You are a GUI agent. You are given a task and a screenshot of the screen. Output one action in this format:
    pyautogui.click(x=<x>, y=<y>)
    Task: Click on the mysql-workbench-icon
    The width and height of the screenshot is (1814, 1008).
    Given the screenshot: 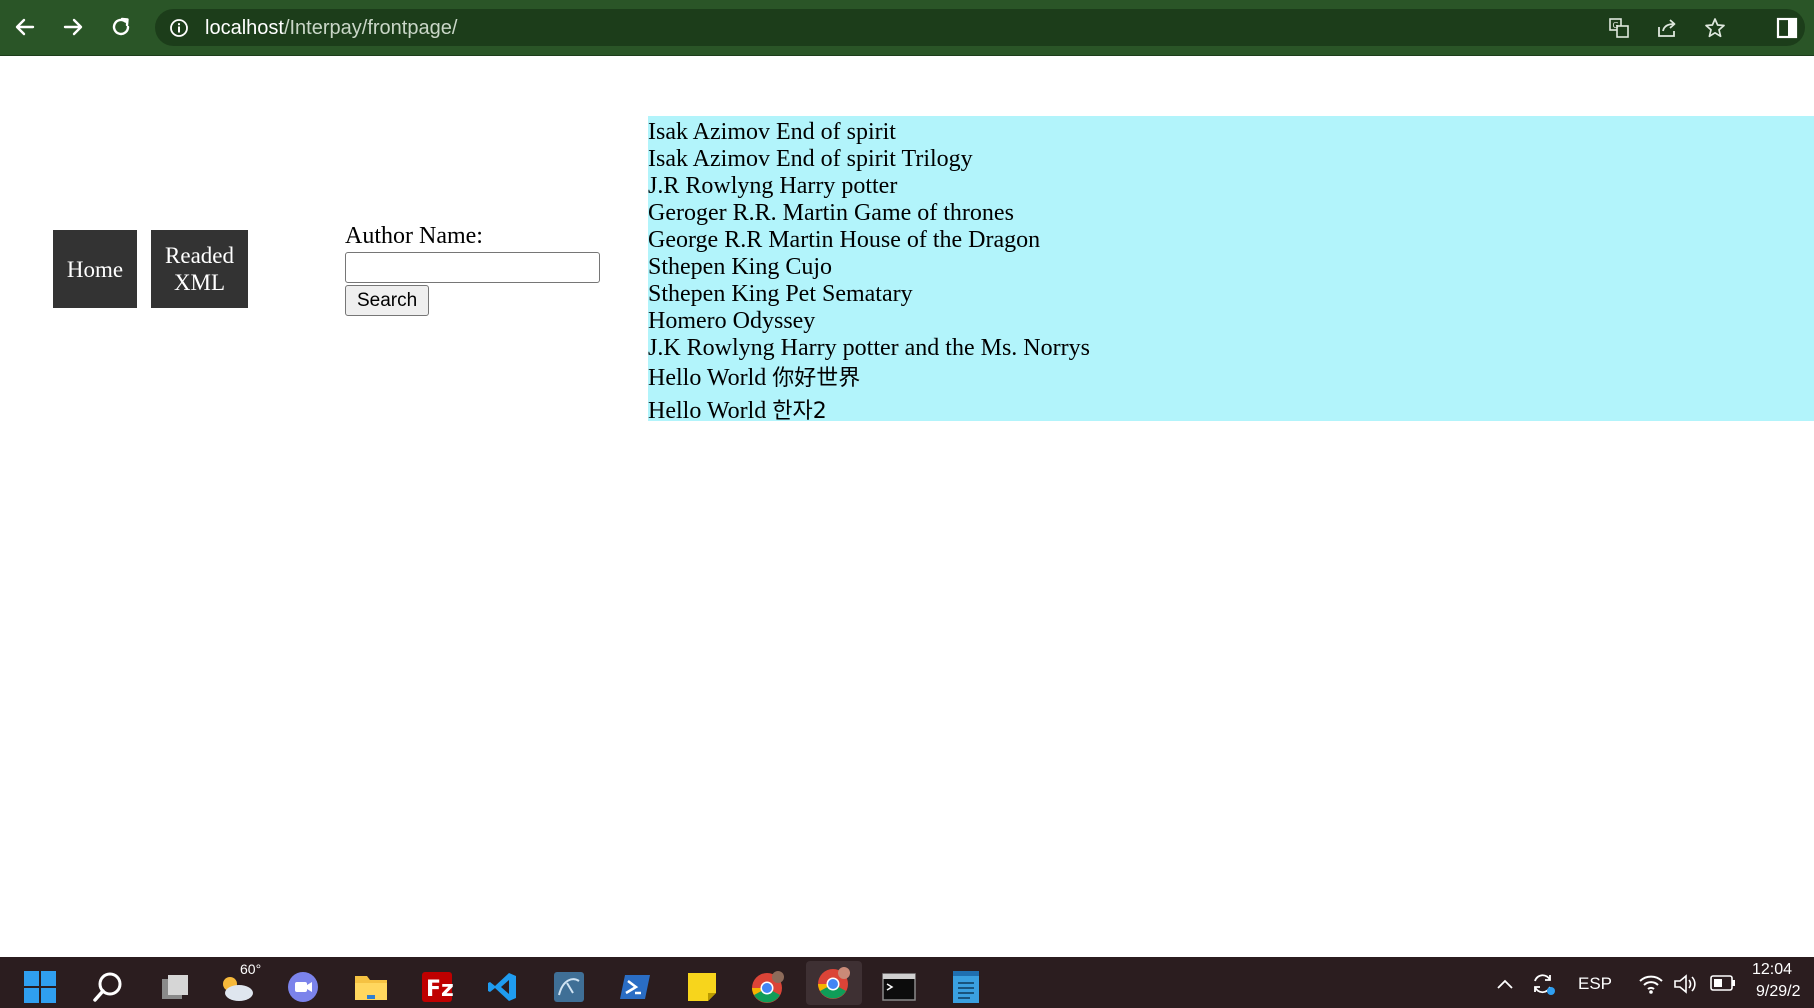 What is the action you would take?
    pyautogui.click(x=569, y=987)
    